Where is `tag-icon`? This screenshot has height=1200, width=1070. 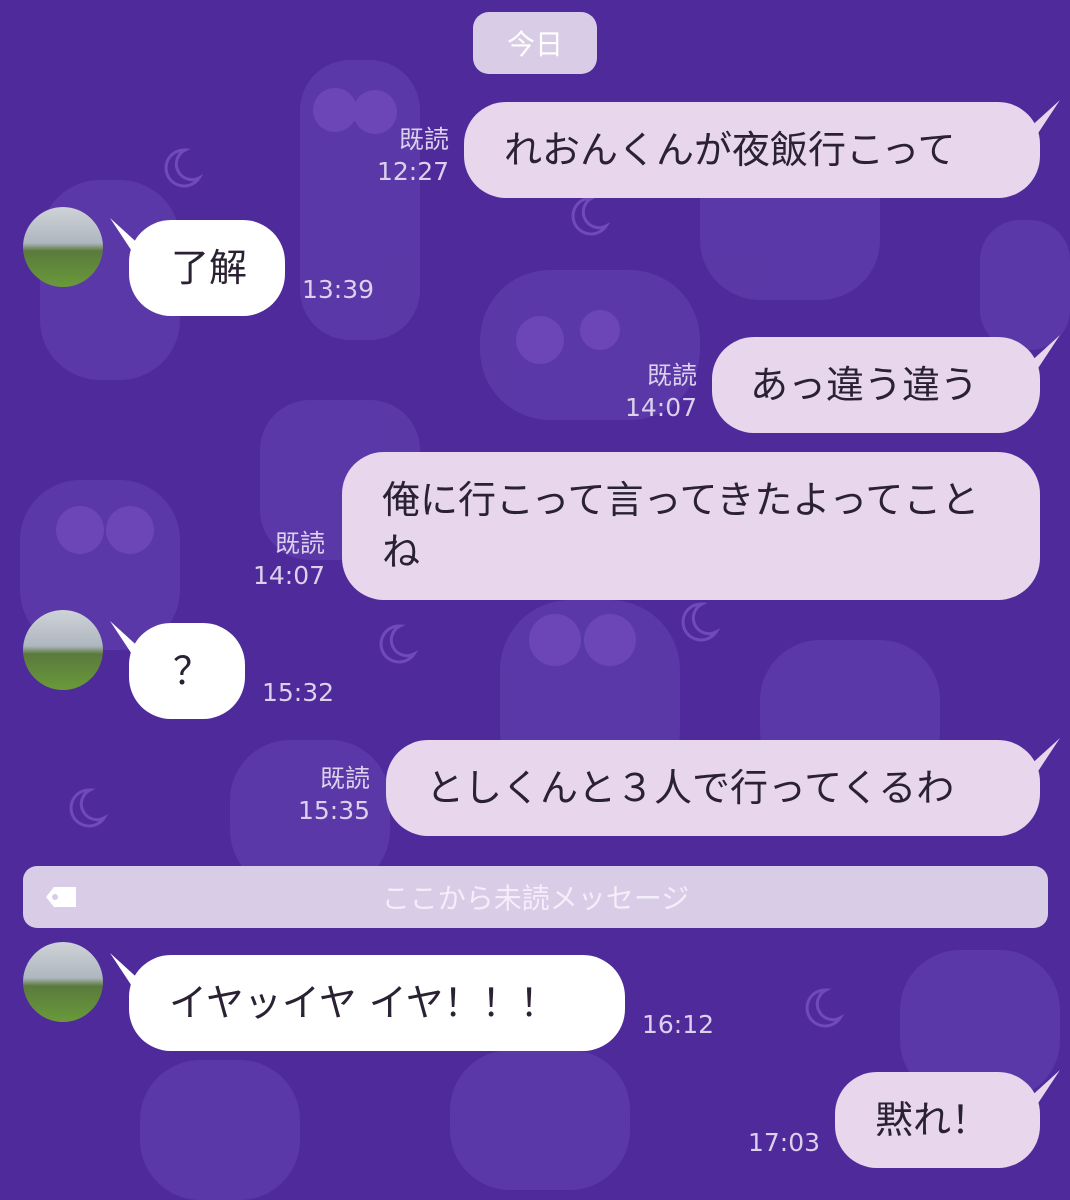
tag-icon is located at coordinates (61, 897).